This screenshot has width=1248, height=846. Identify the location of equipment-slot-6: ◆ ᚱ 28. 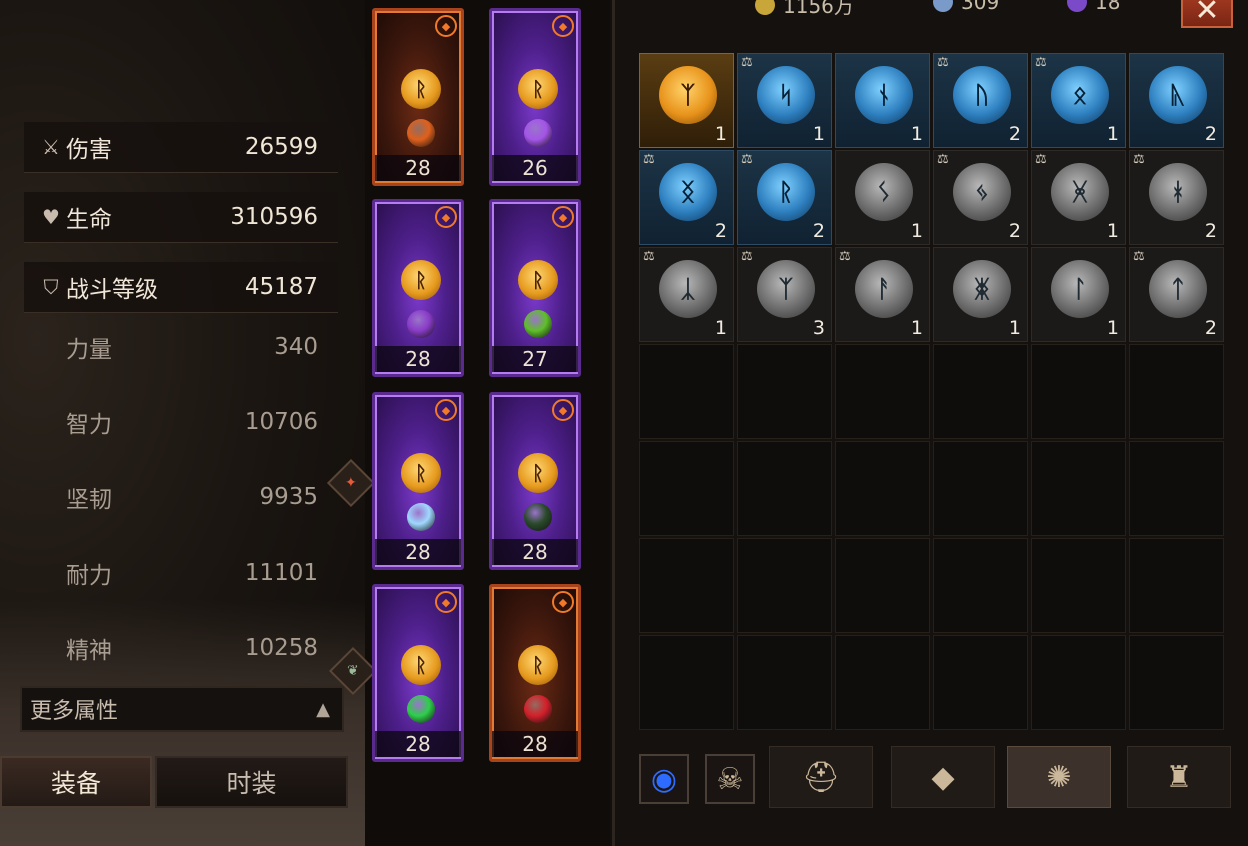
(418, 673).